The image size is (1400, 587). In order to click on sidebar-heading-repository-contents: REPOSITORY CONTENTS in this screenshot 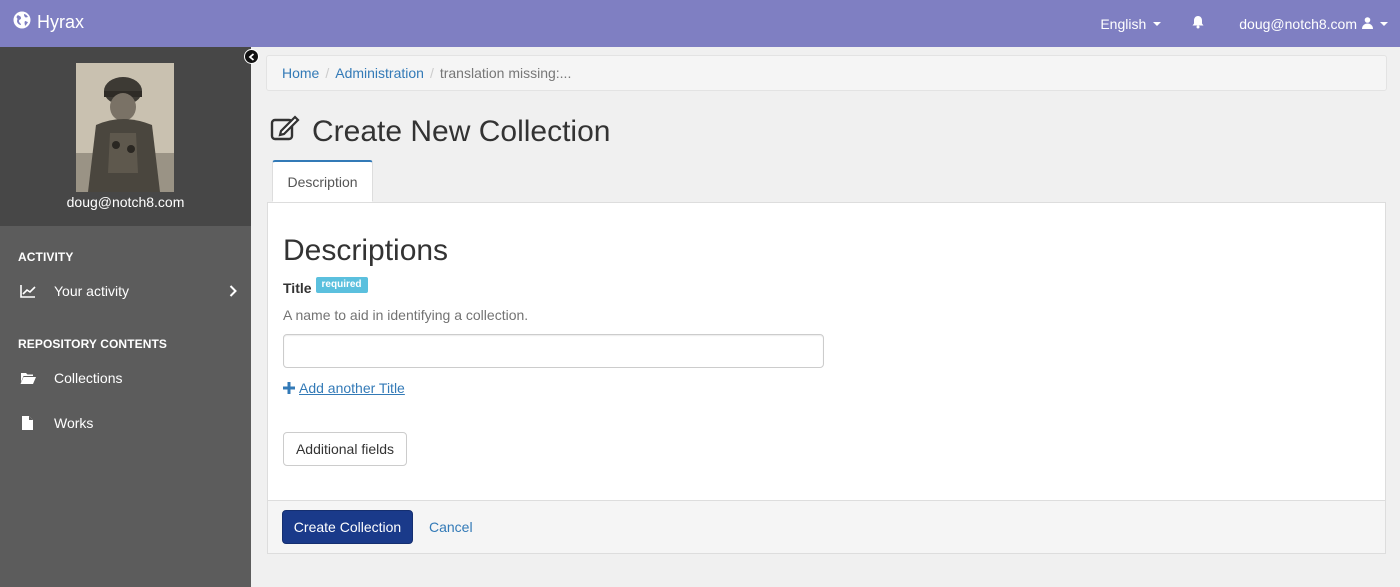, I will do `click(93, 344)`.